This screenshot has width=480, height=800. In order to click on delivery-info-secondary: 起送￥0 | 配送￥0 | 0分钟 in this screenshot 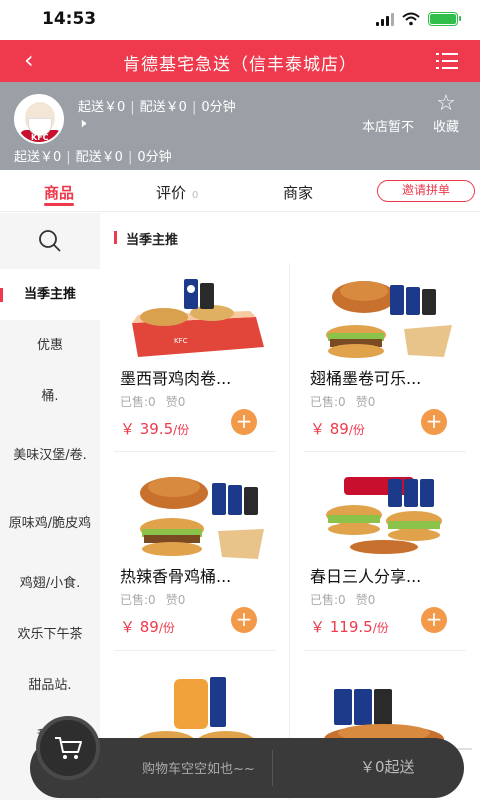, I will do `click(93, 157)`.